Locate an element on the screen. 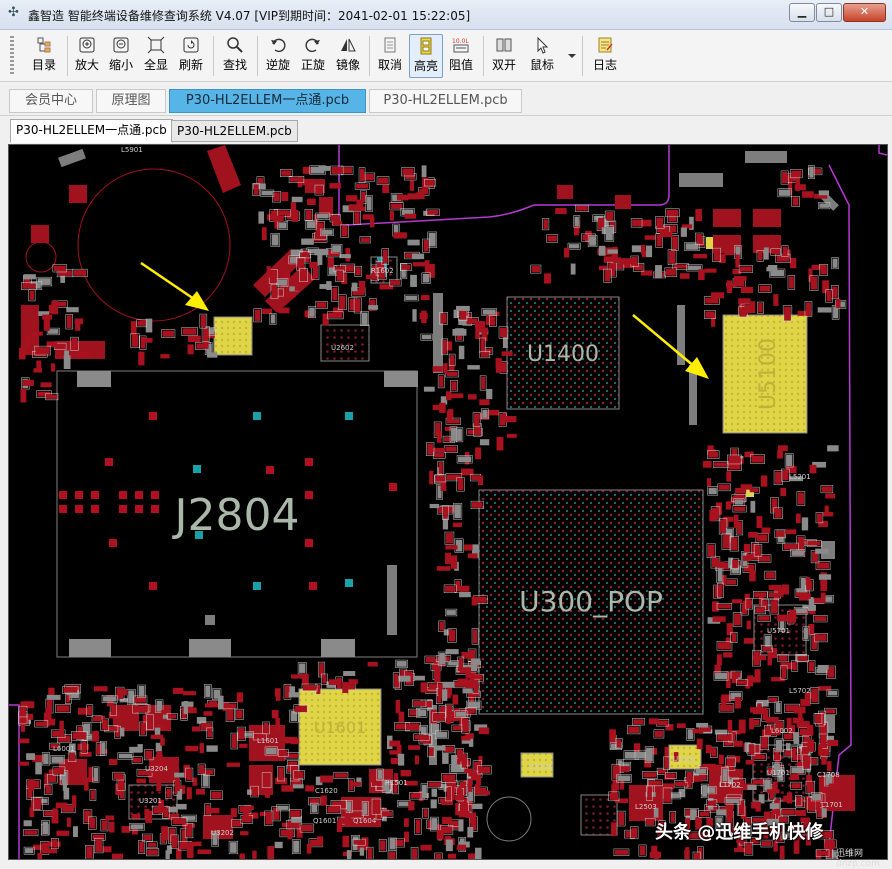 The width and height of the screenshot is (892, 869). fit-all-button: 全显 is located at coordinates (156, 56).